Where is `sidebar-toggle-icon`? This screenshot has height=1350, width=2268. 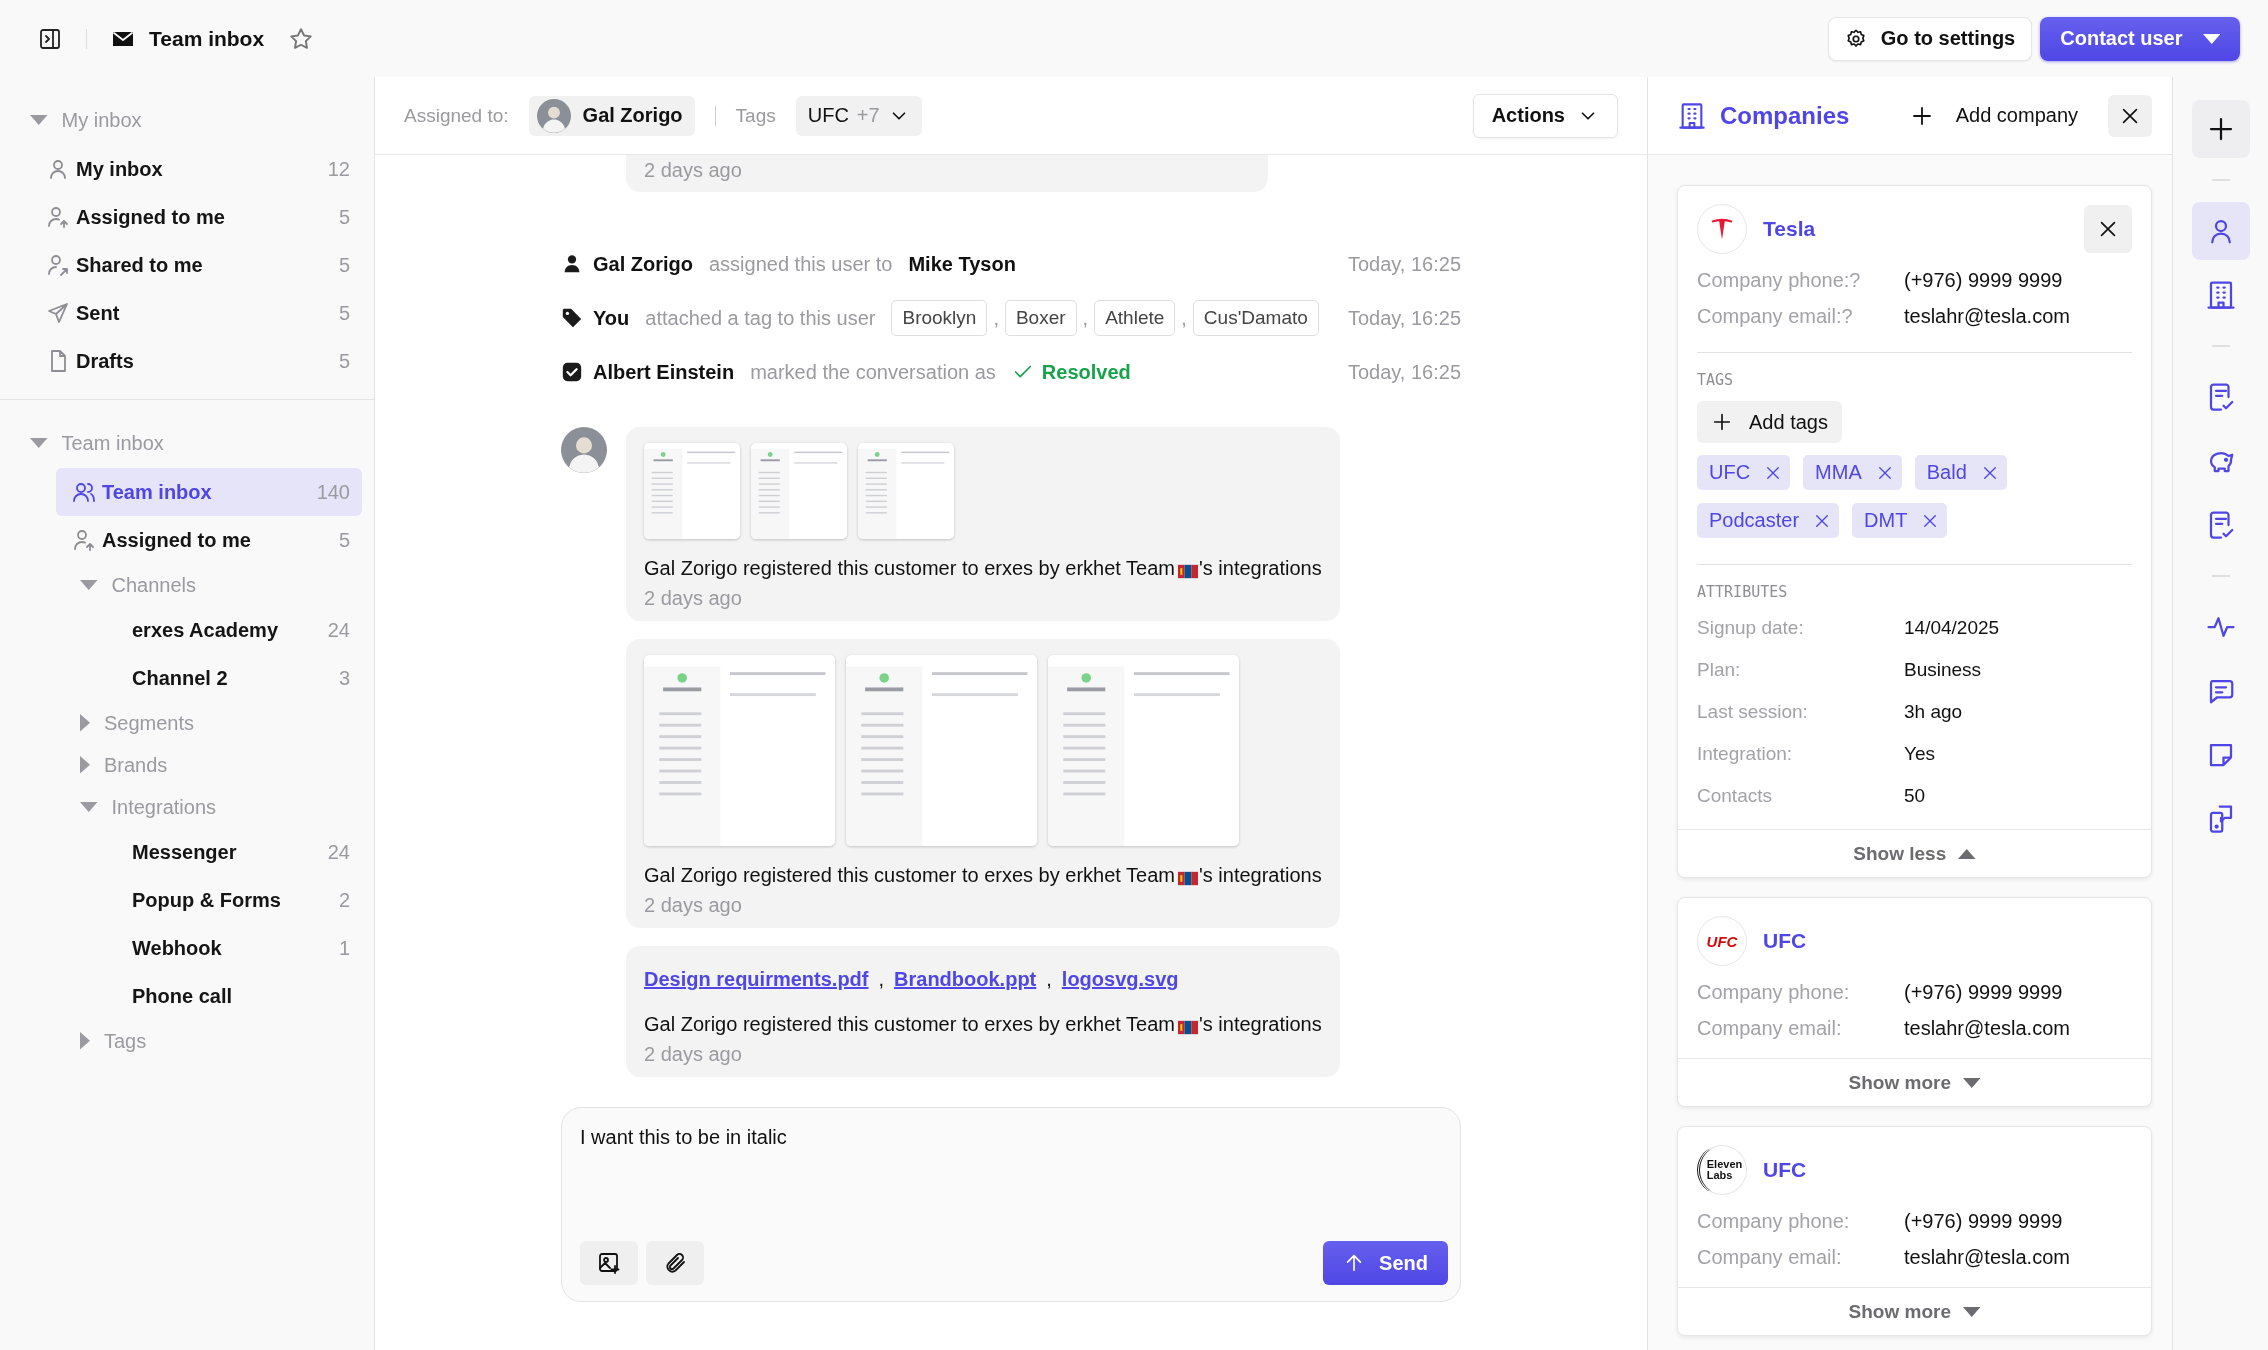 sidebar-toggle-icon is located at coordinates (50, 38).